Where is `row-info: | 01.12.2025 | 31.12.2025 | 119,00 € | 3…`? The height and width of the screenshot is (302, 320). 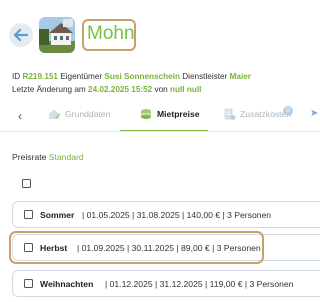 row-info: | 01.12.2025 | 31.12.2025 | 119,00 € | 3… is located at coordinates (199, 284).